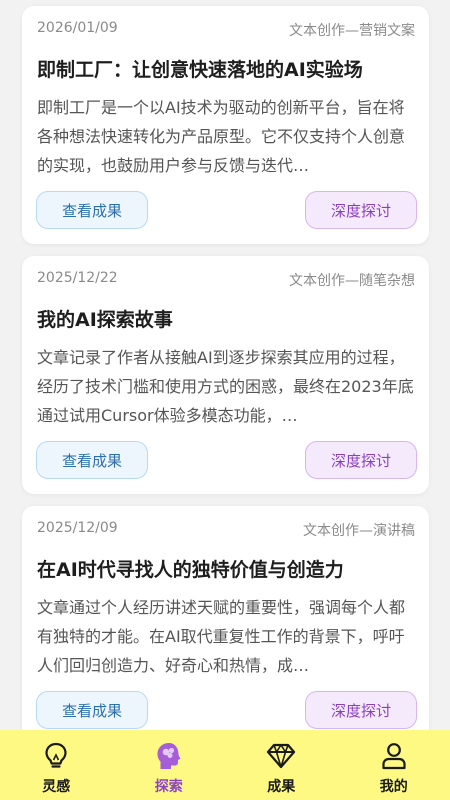 This screenshot has width=450, height=800. I want to click on card-date: 2025/12/22, so click(77, 278).